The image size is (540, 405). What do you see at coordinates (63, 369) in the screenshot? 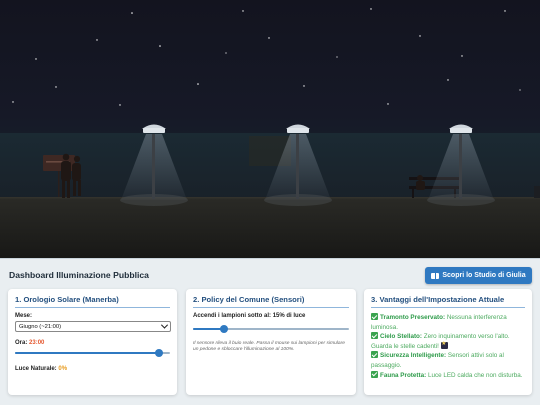
I see `natural-light-value: 0%` at bounding box center [63, 369].